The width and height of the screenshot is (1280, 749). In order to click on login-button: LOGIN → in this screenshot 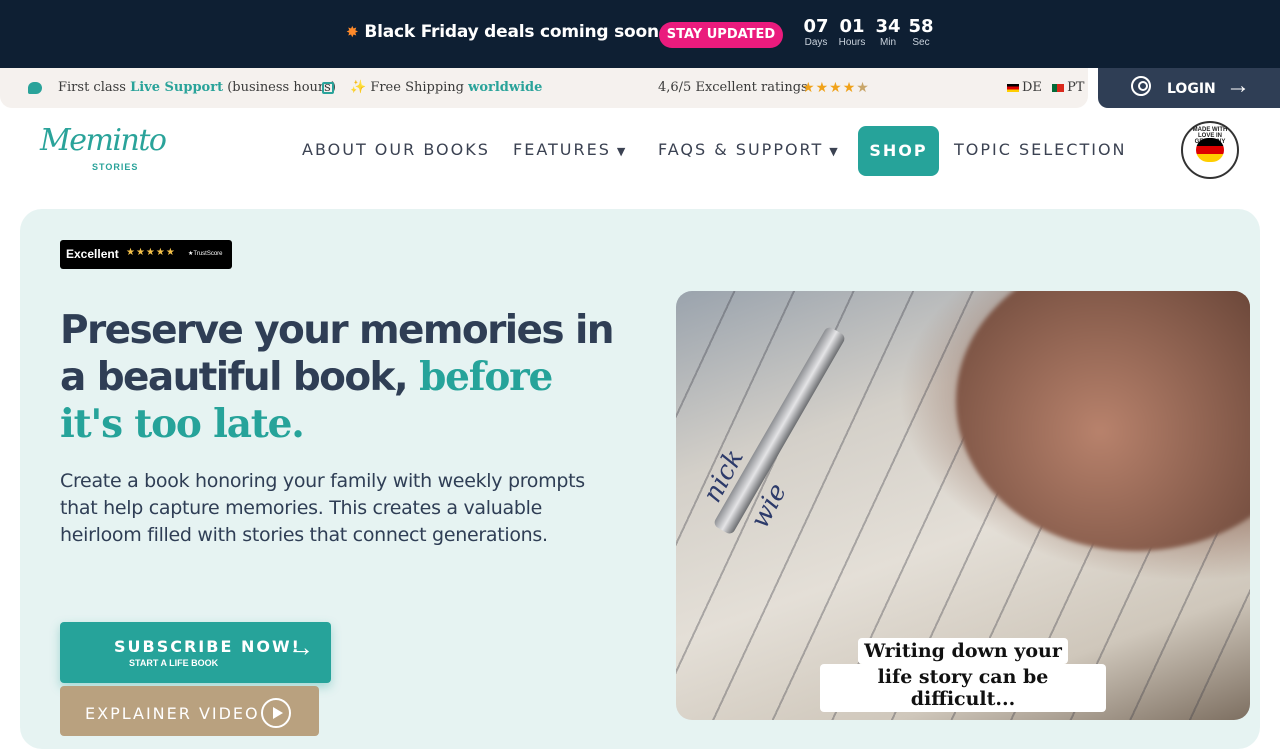, I will do `click(1189, 88)`.